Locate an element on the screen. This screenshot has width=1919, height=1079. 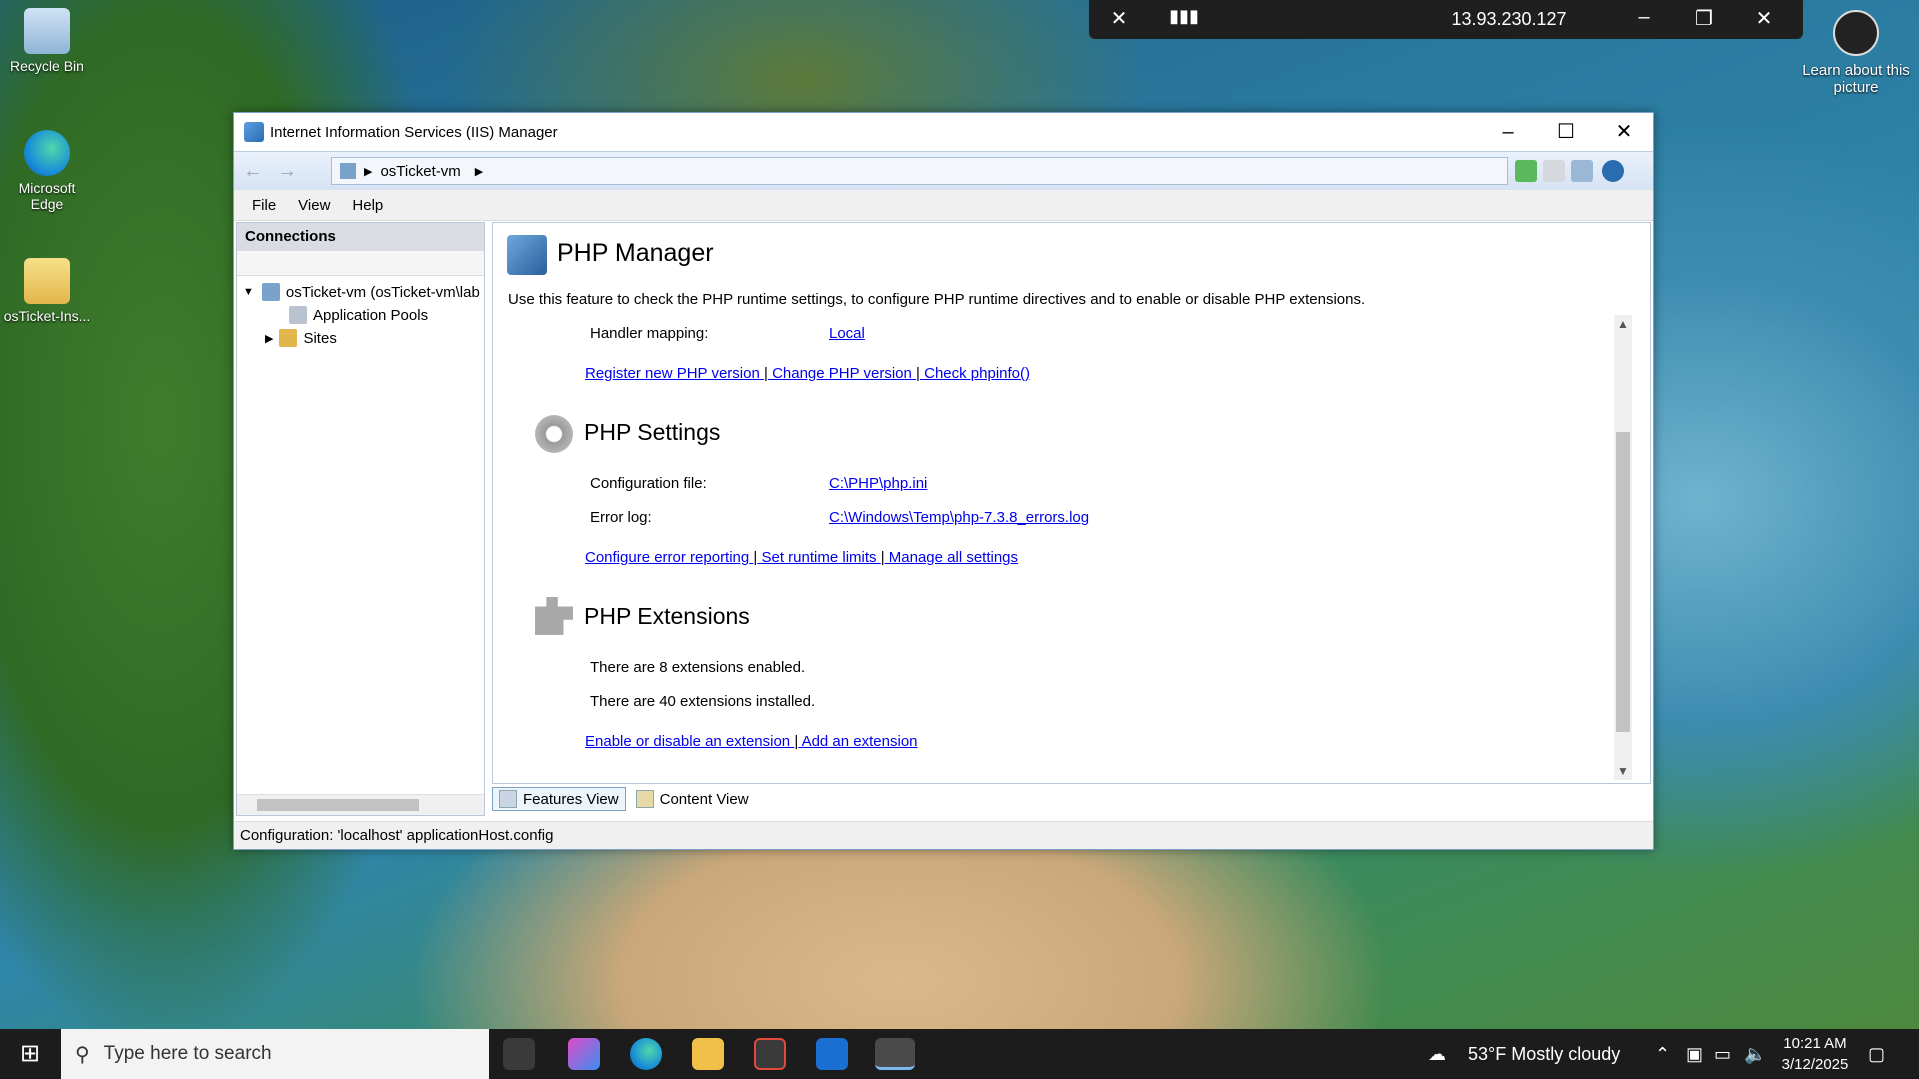
back-icon: ← is located at coordinates (253, 171).